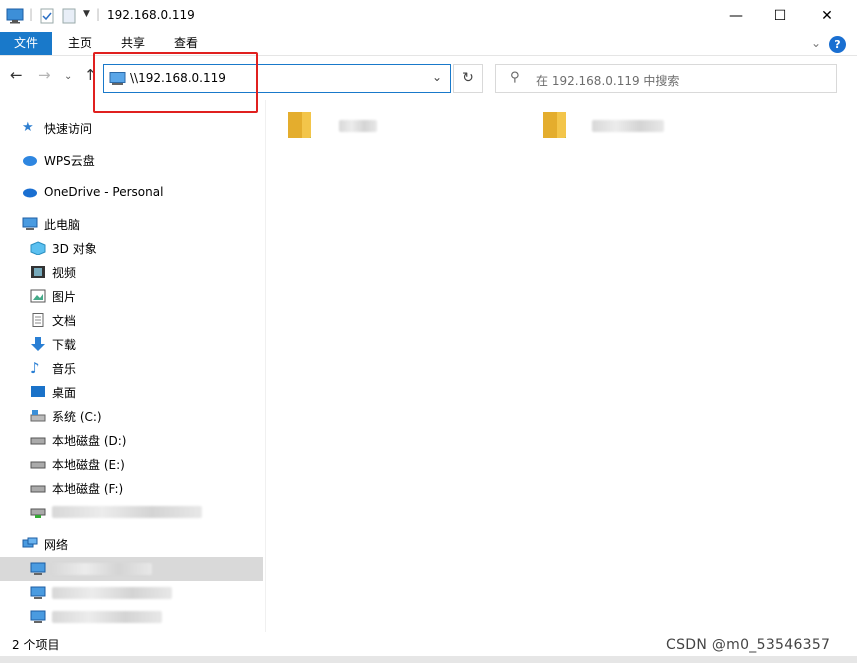 This screenshot has width=857, height=663. Describe the element at coordinates (45, 544) in the screenshot. I see `nav-network: 网络` at that location.